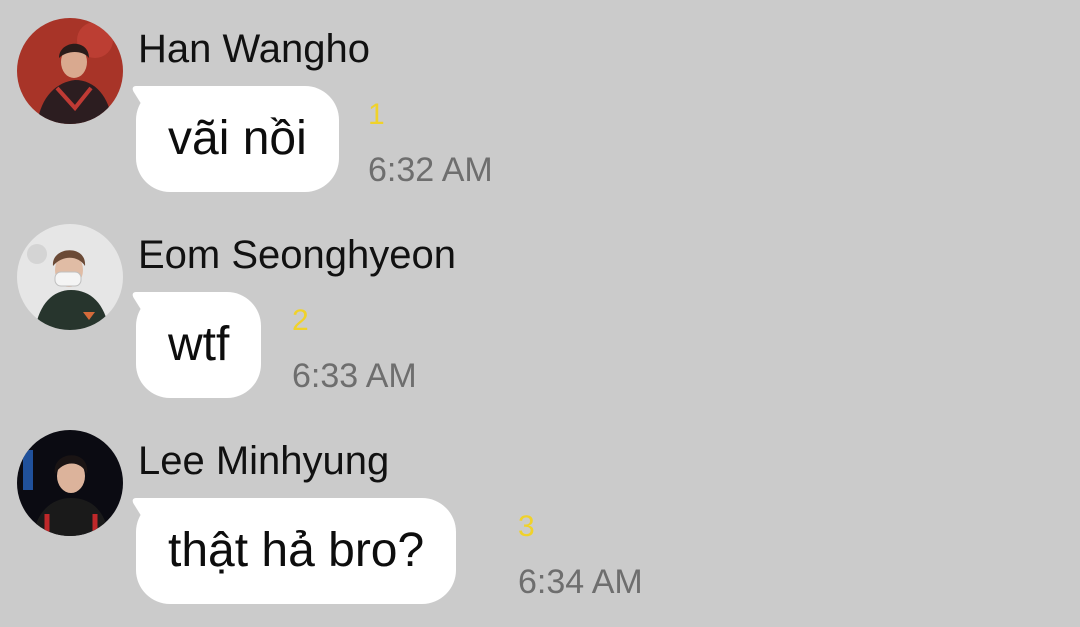  What do you see at coordinates (354, 376) in the screenshot?
I see `message-timestamp: 6:33 AM` at bounding box center [354, 376].